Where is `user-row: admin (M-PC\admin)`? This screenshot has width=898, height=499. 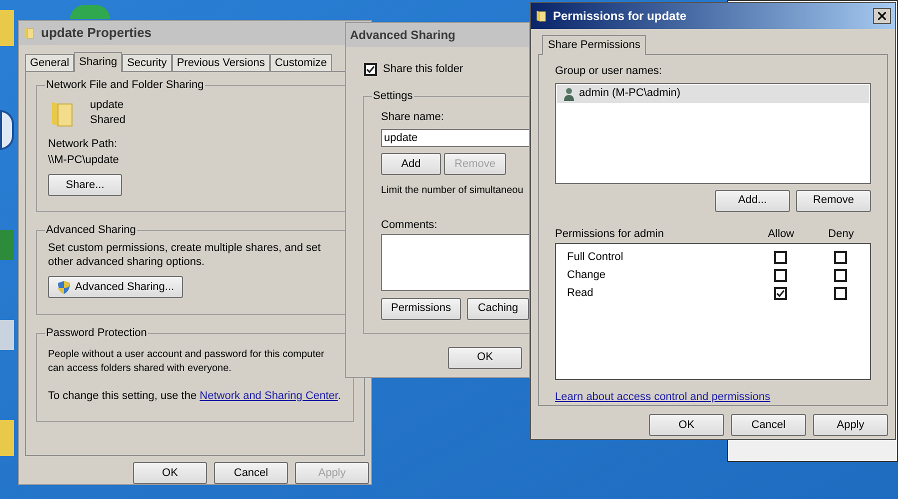 user-row: admin (M-PC\admin) is located at coordinates (713, 93).